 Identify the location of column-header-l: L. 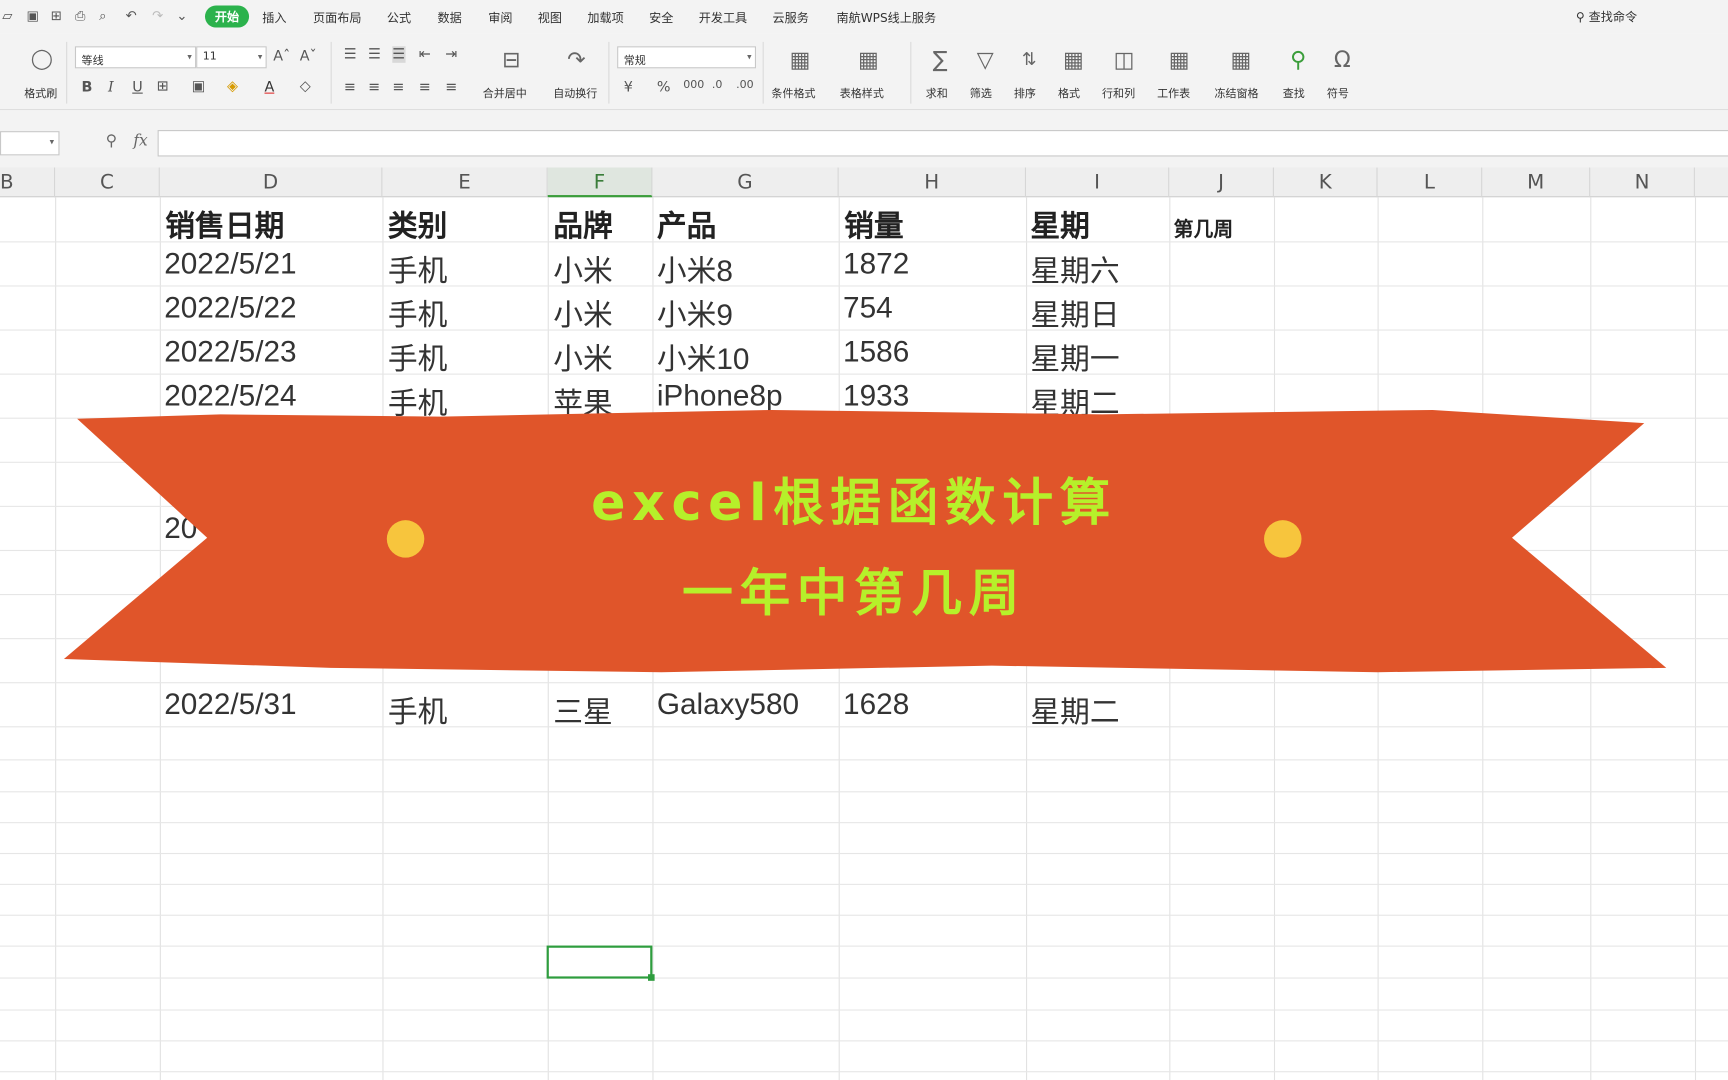
(1430, 182).